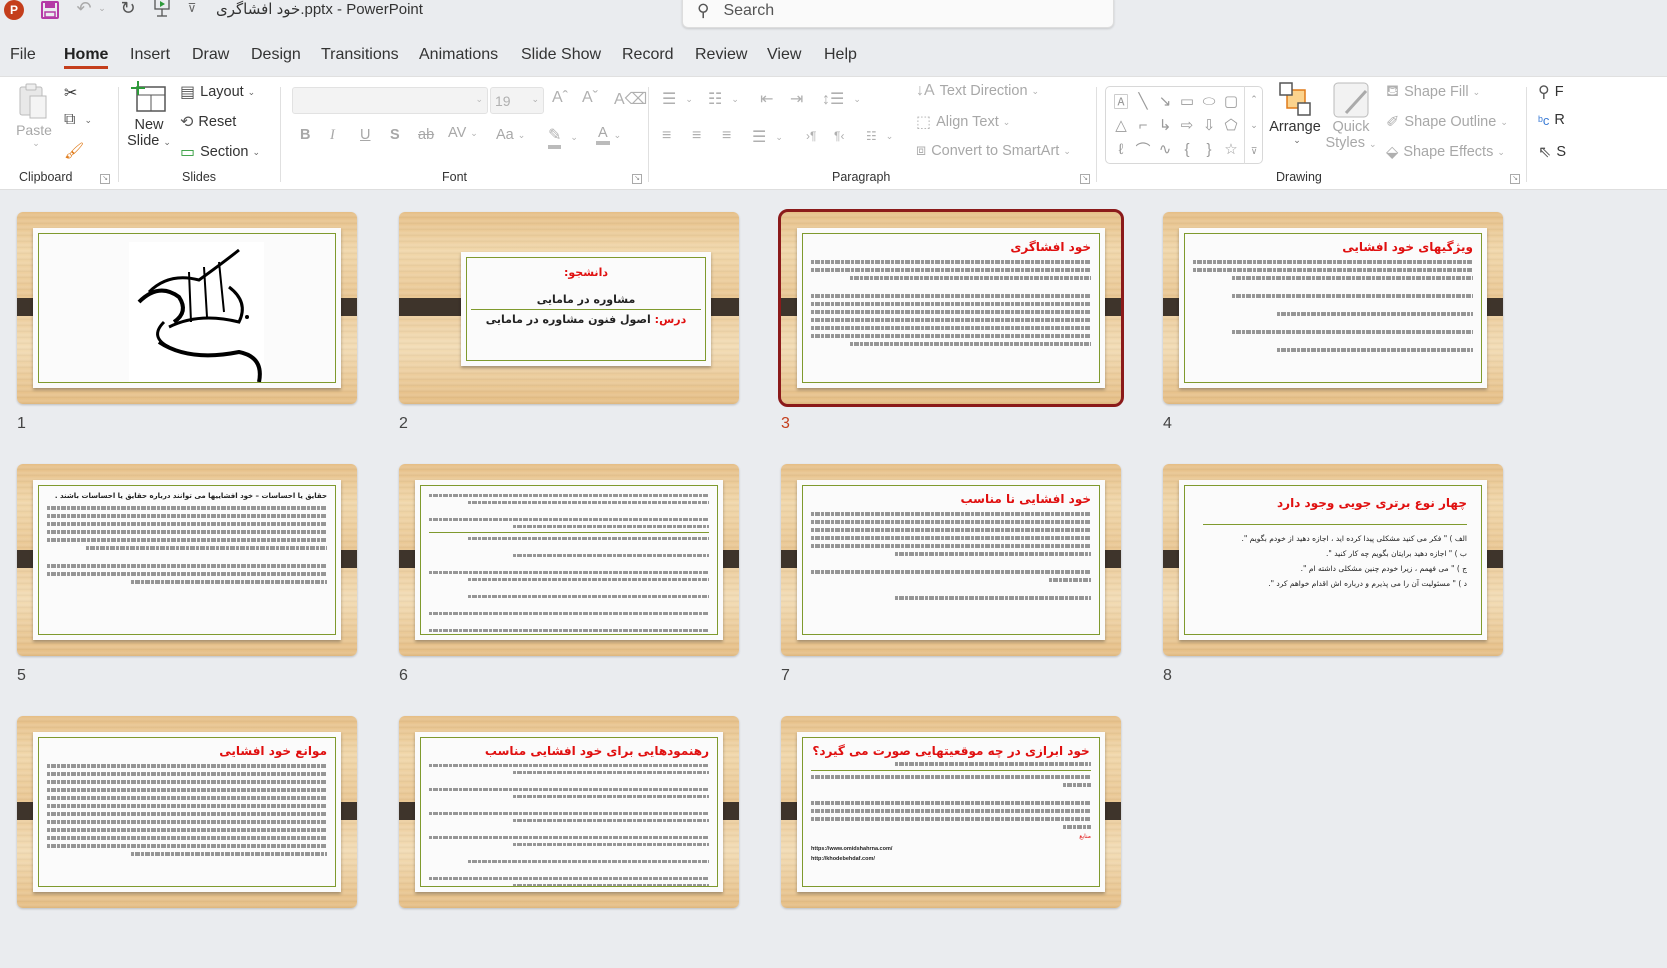 This screenshot has height=968, width=1667. I want to click on arrange-button: Arrange ⌄, so click(1295, 113).